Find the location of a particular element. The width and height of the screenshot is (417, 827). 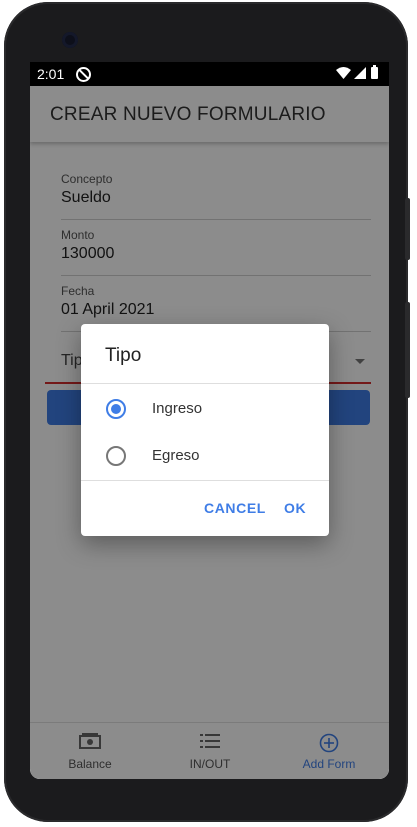

radio-selected-icon is located at coordinates (116, 409).